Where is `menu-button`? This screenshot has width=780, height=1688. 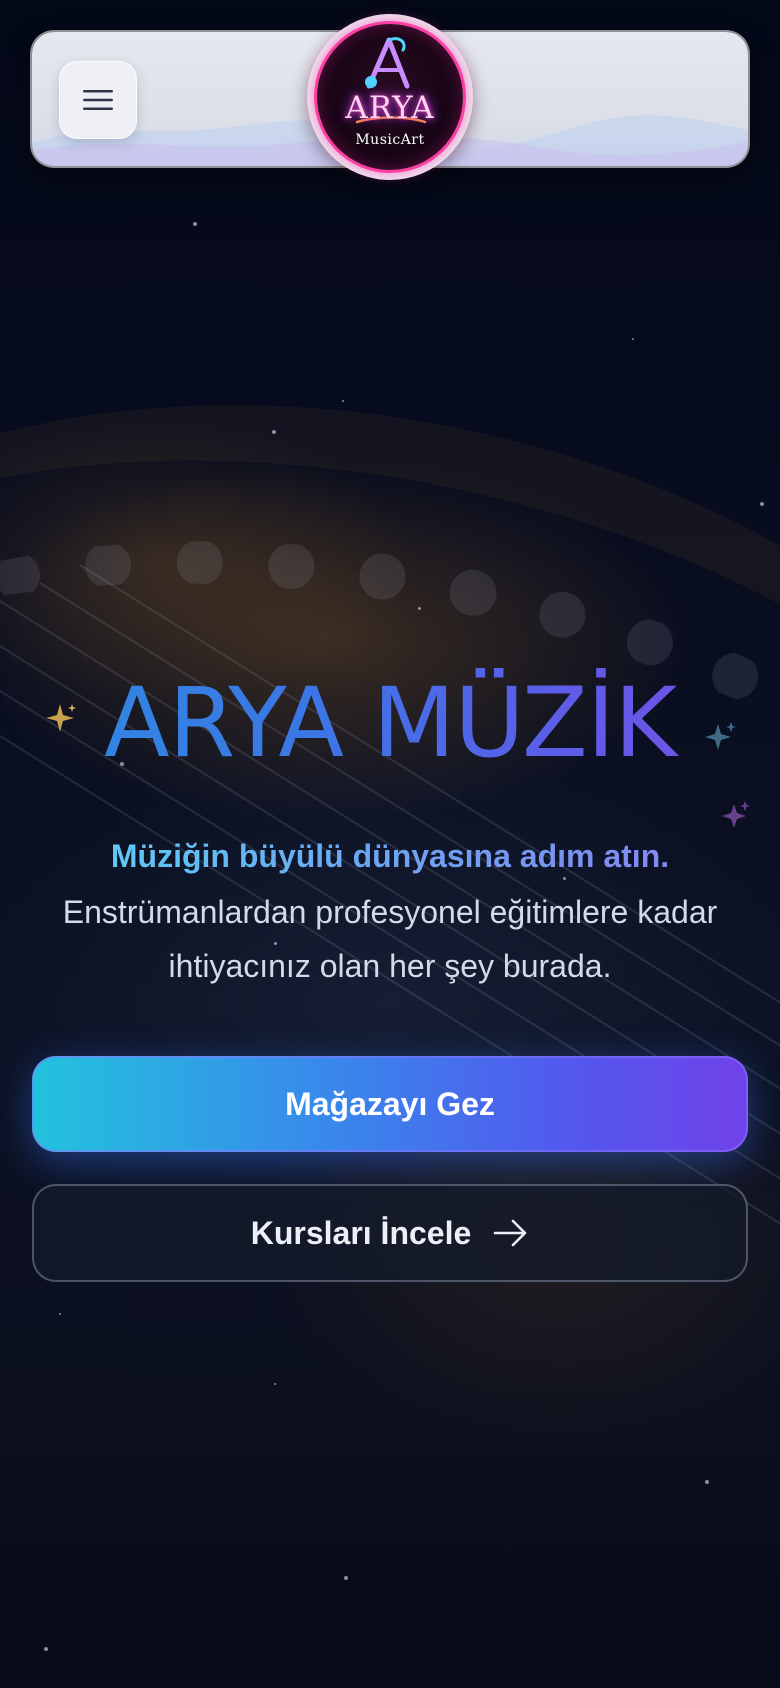
menu-button is located at coordinates (98, 100).